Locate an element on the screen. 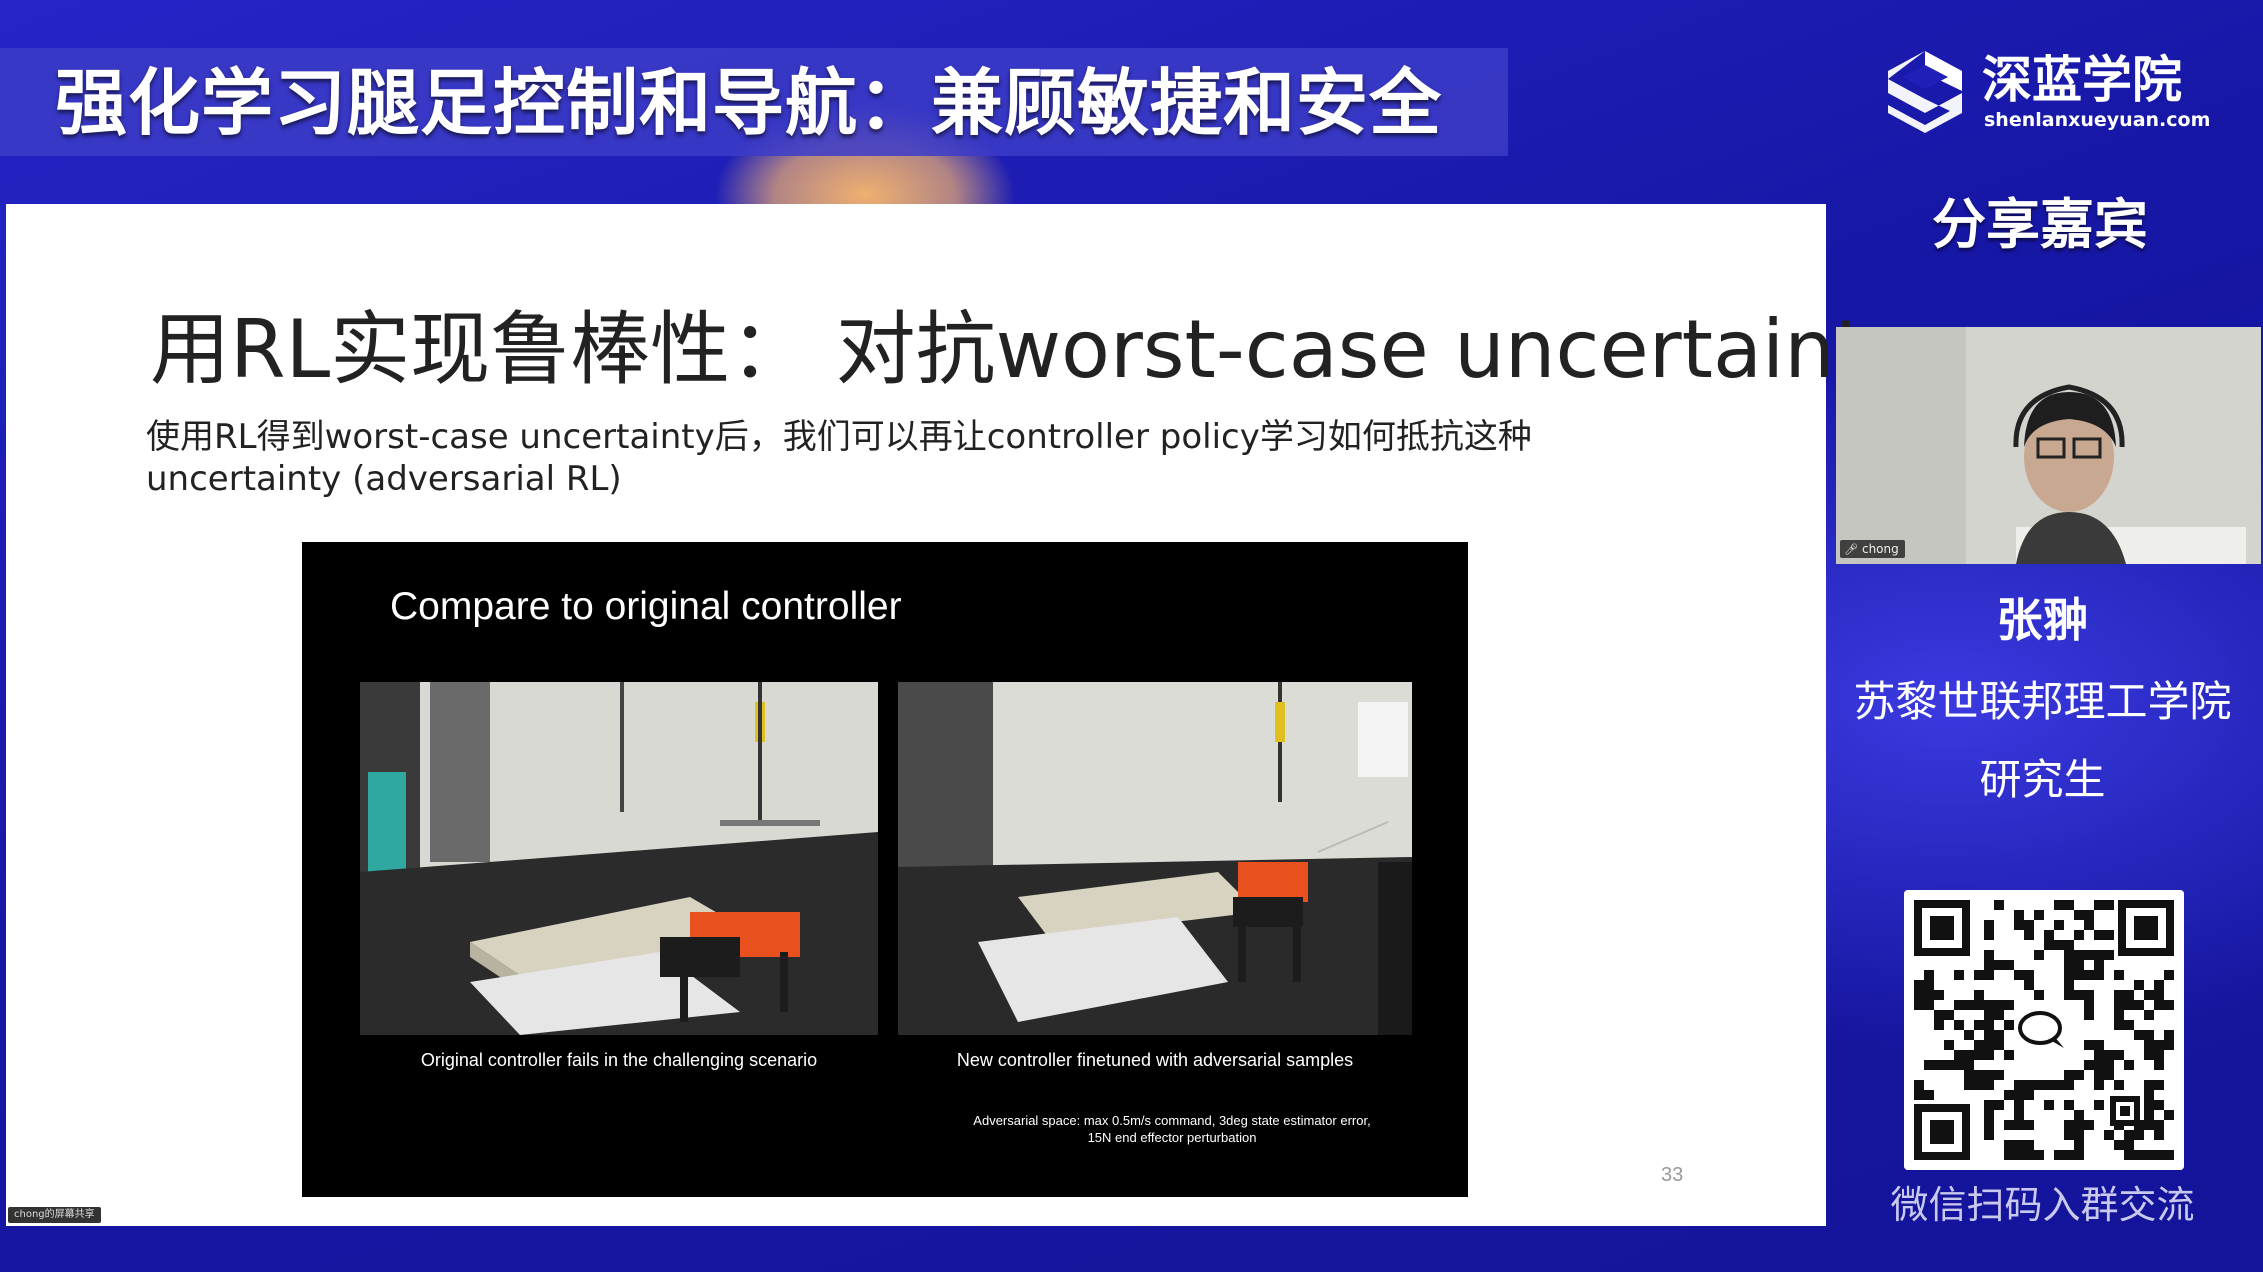 The image size is (2263, 1272). speaker-webcam: 🎤︎ chong is located at coordinates (2048, 445).